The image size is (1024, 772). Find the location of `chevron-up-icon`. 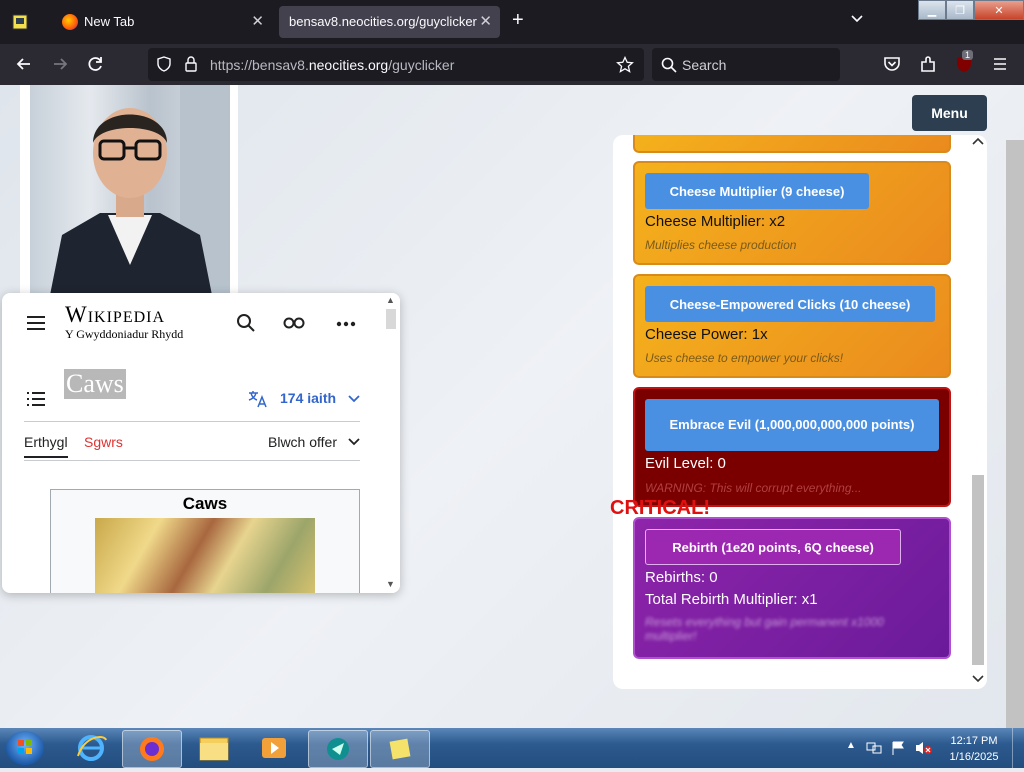

chevron-up-icon is located at coordinates (978, 141).